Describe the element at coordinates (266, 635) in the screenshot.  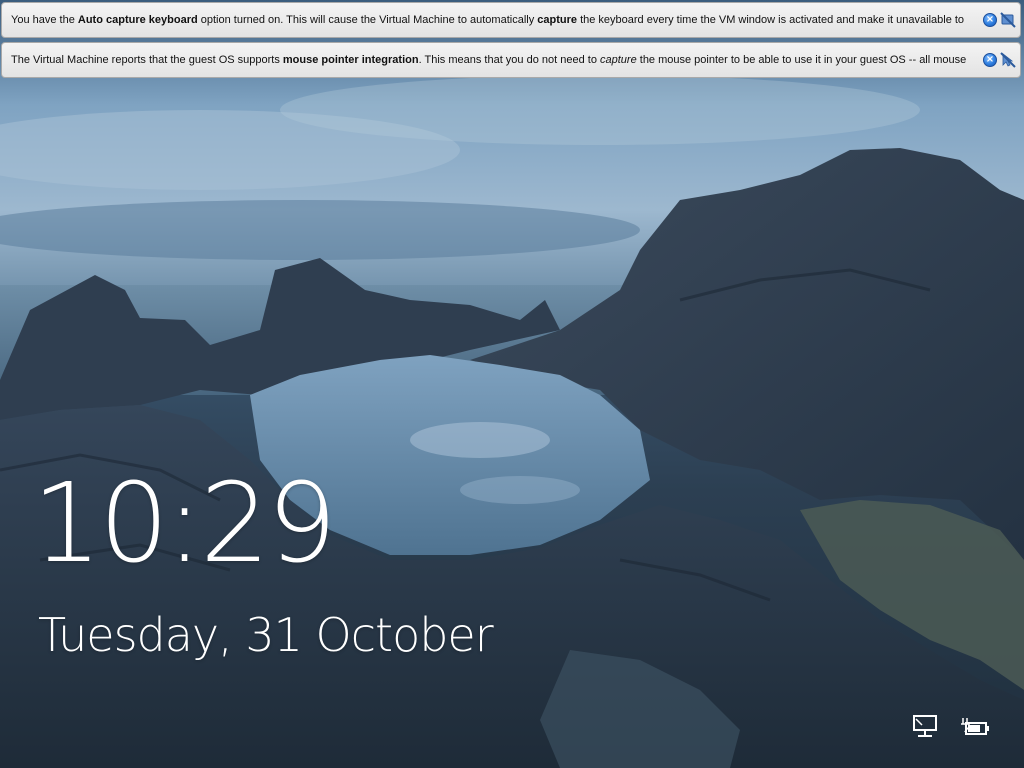
I see `lock-screen-date: Tuesday, 31 October` at that location.